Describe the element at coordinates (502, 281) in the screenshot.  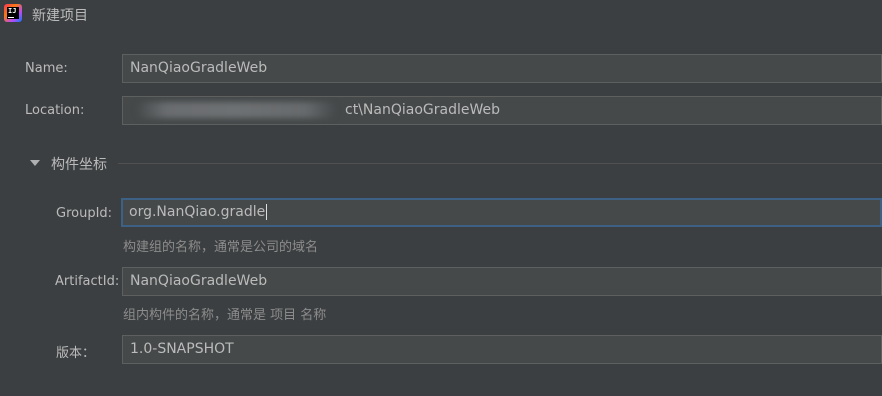
I see `artifactid-field: NanQiaoGradleWeb` at that location.